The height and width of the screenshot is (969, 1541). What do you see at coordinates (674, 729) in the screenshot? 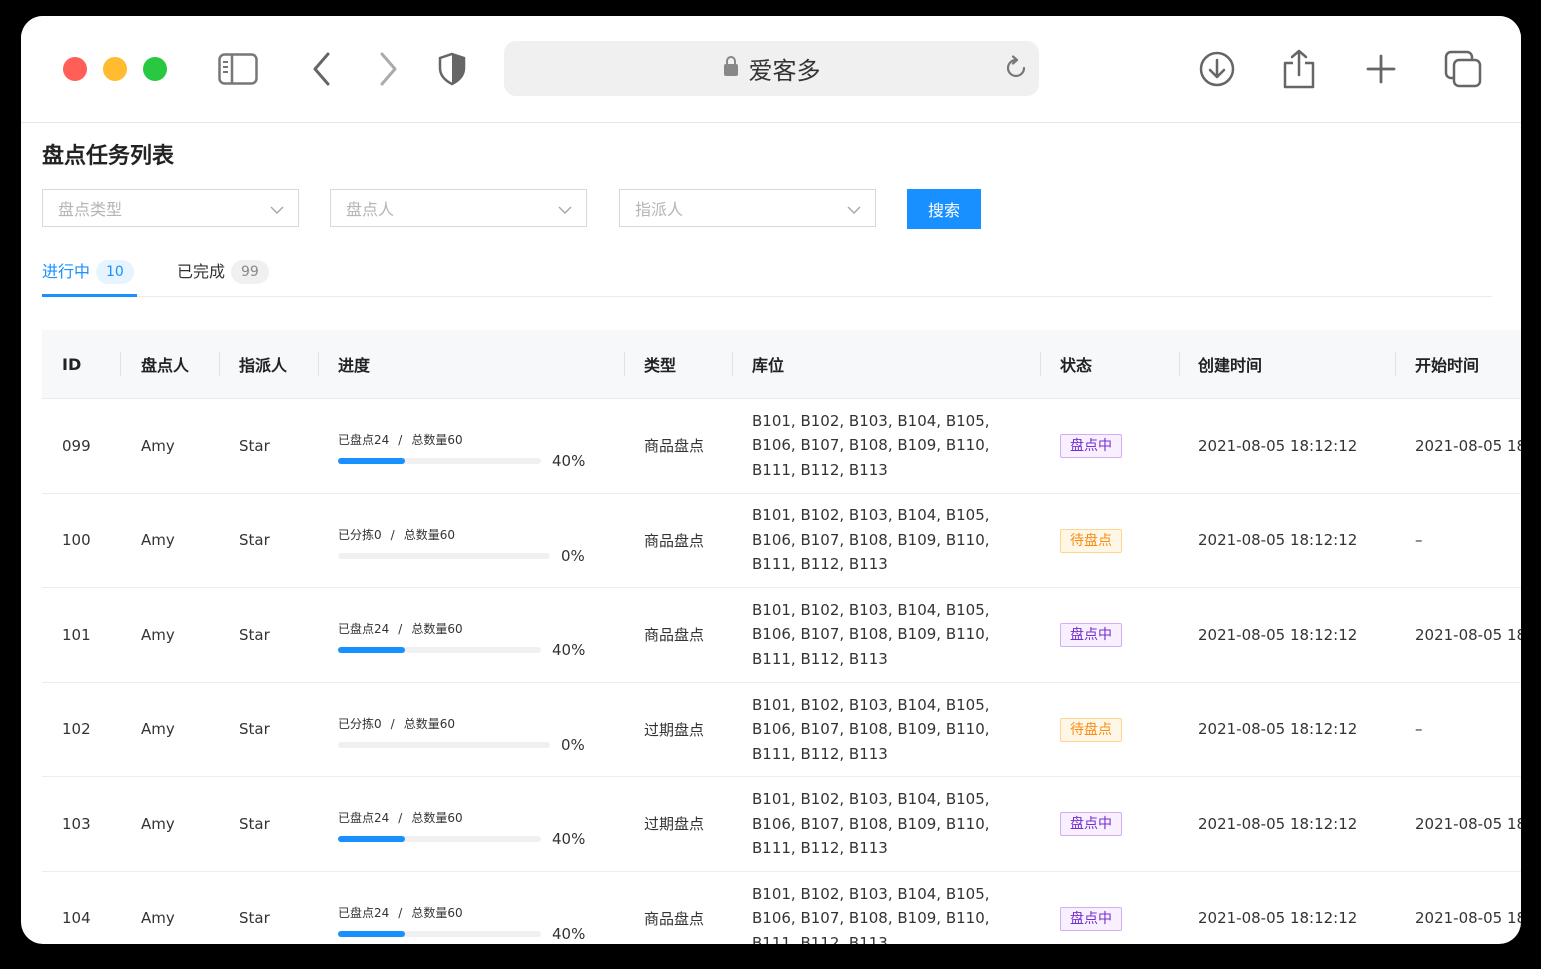
I see `cell-type: 过期盘点` at bounding box center [674, 729].